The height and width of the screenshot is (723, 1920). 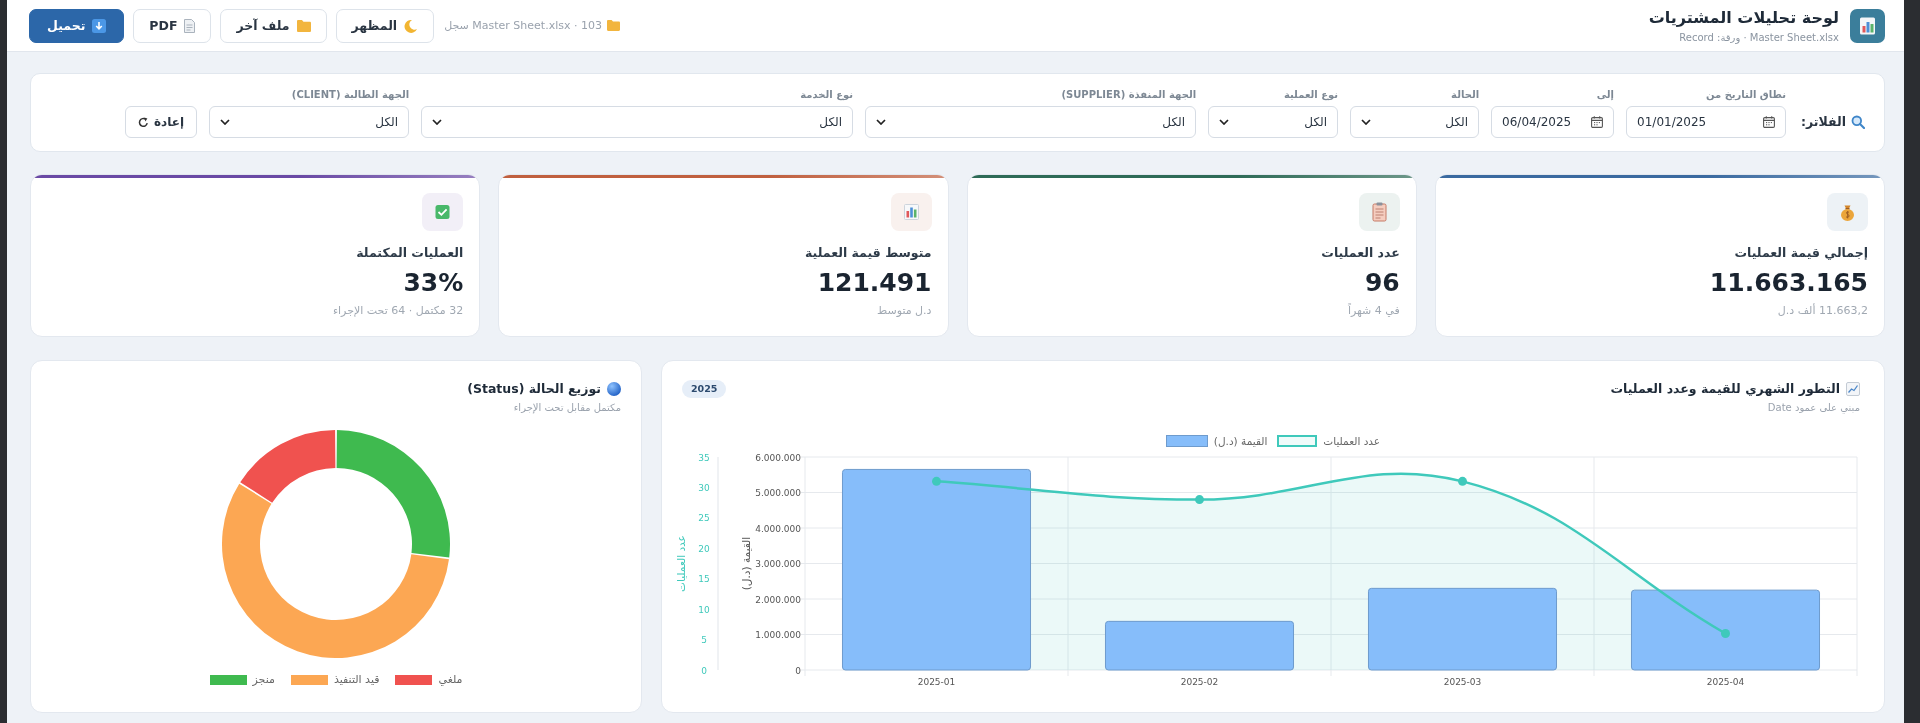 What do you see at coordinates (411, 25) in the screenshot?
I see `moon-icon` at bounding box center [411, 25].